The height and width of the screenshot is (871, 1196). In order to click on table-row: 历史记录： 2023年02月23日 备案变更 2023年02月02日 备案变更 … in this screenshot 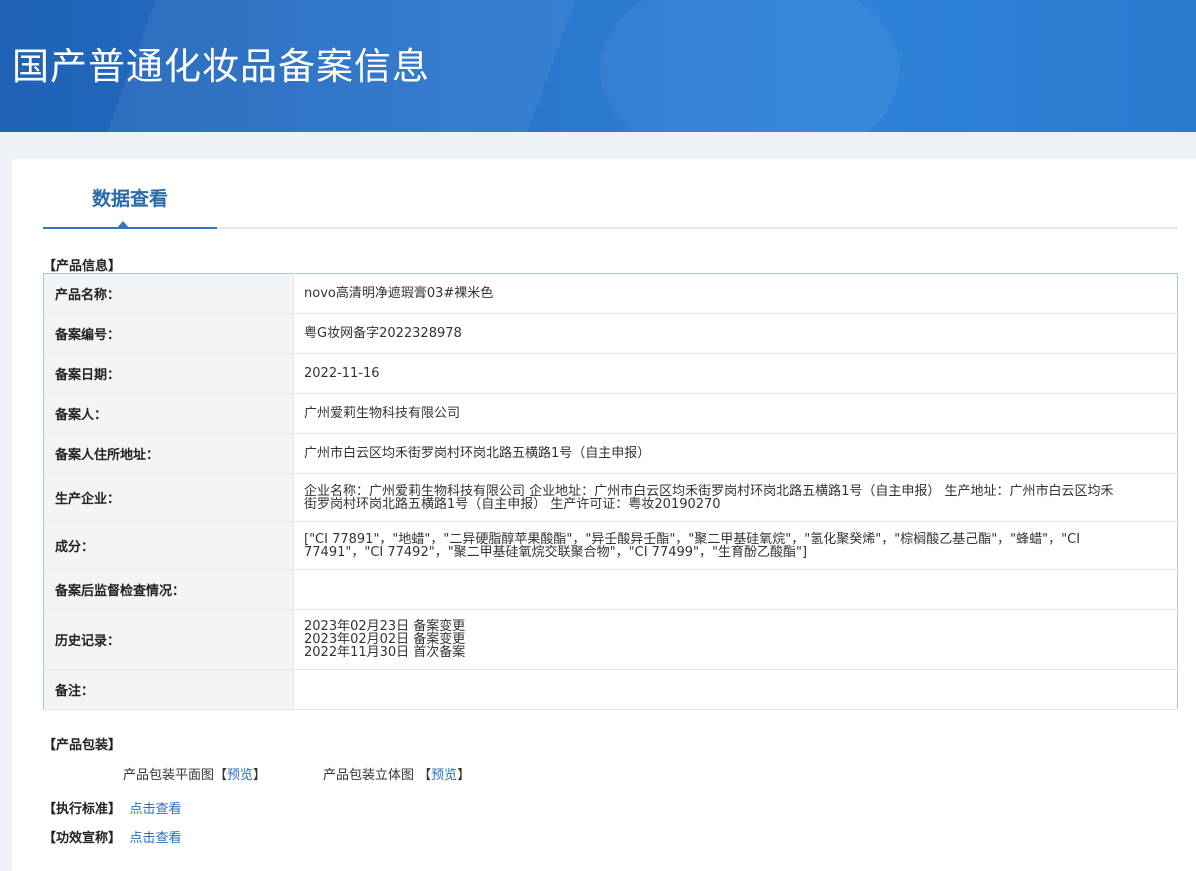, I will do `click(610, 639)`.